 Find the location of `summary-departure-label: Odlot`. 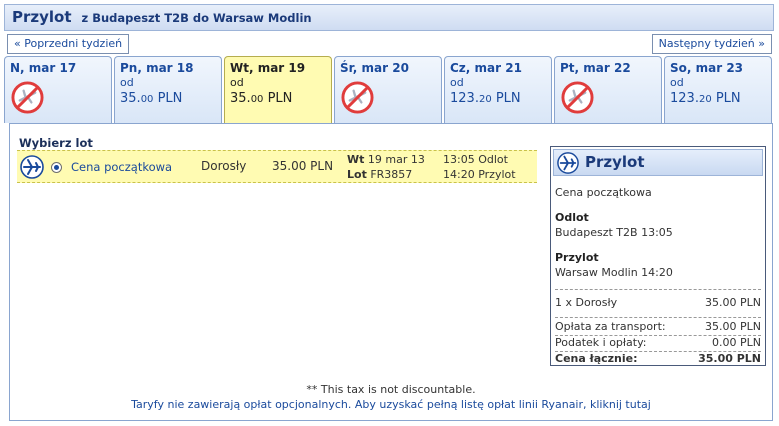

summary-departure-label: Odlot is located at coordinates (572, 217).